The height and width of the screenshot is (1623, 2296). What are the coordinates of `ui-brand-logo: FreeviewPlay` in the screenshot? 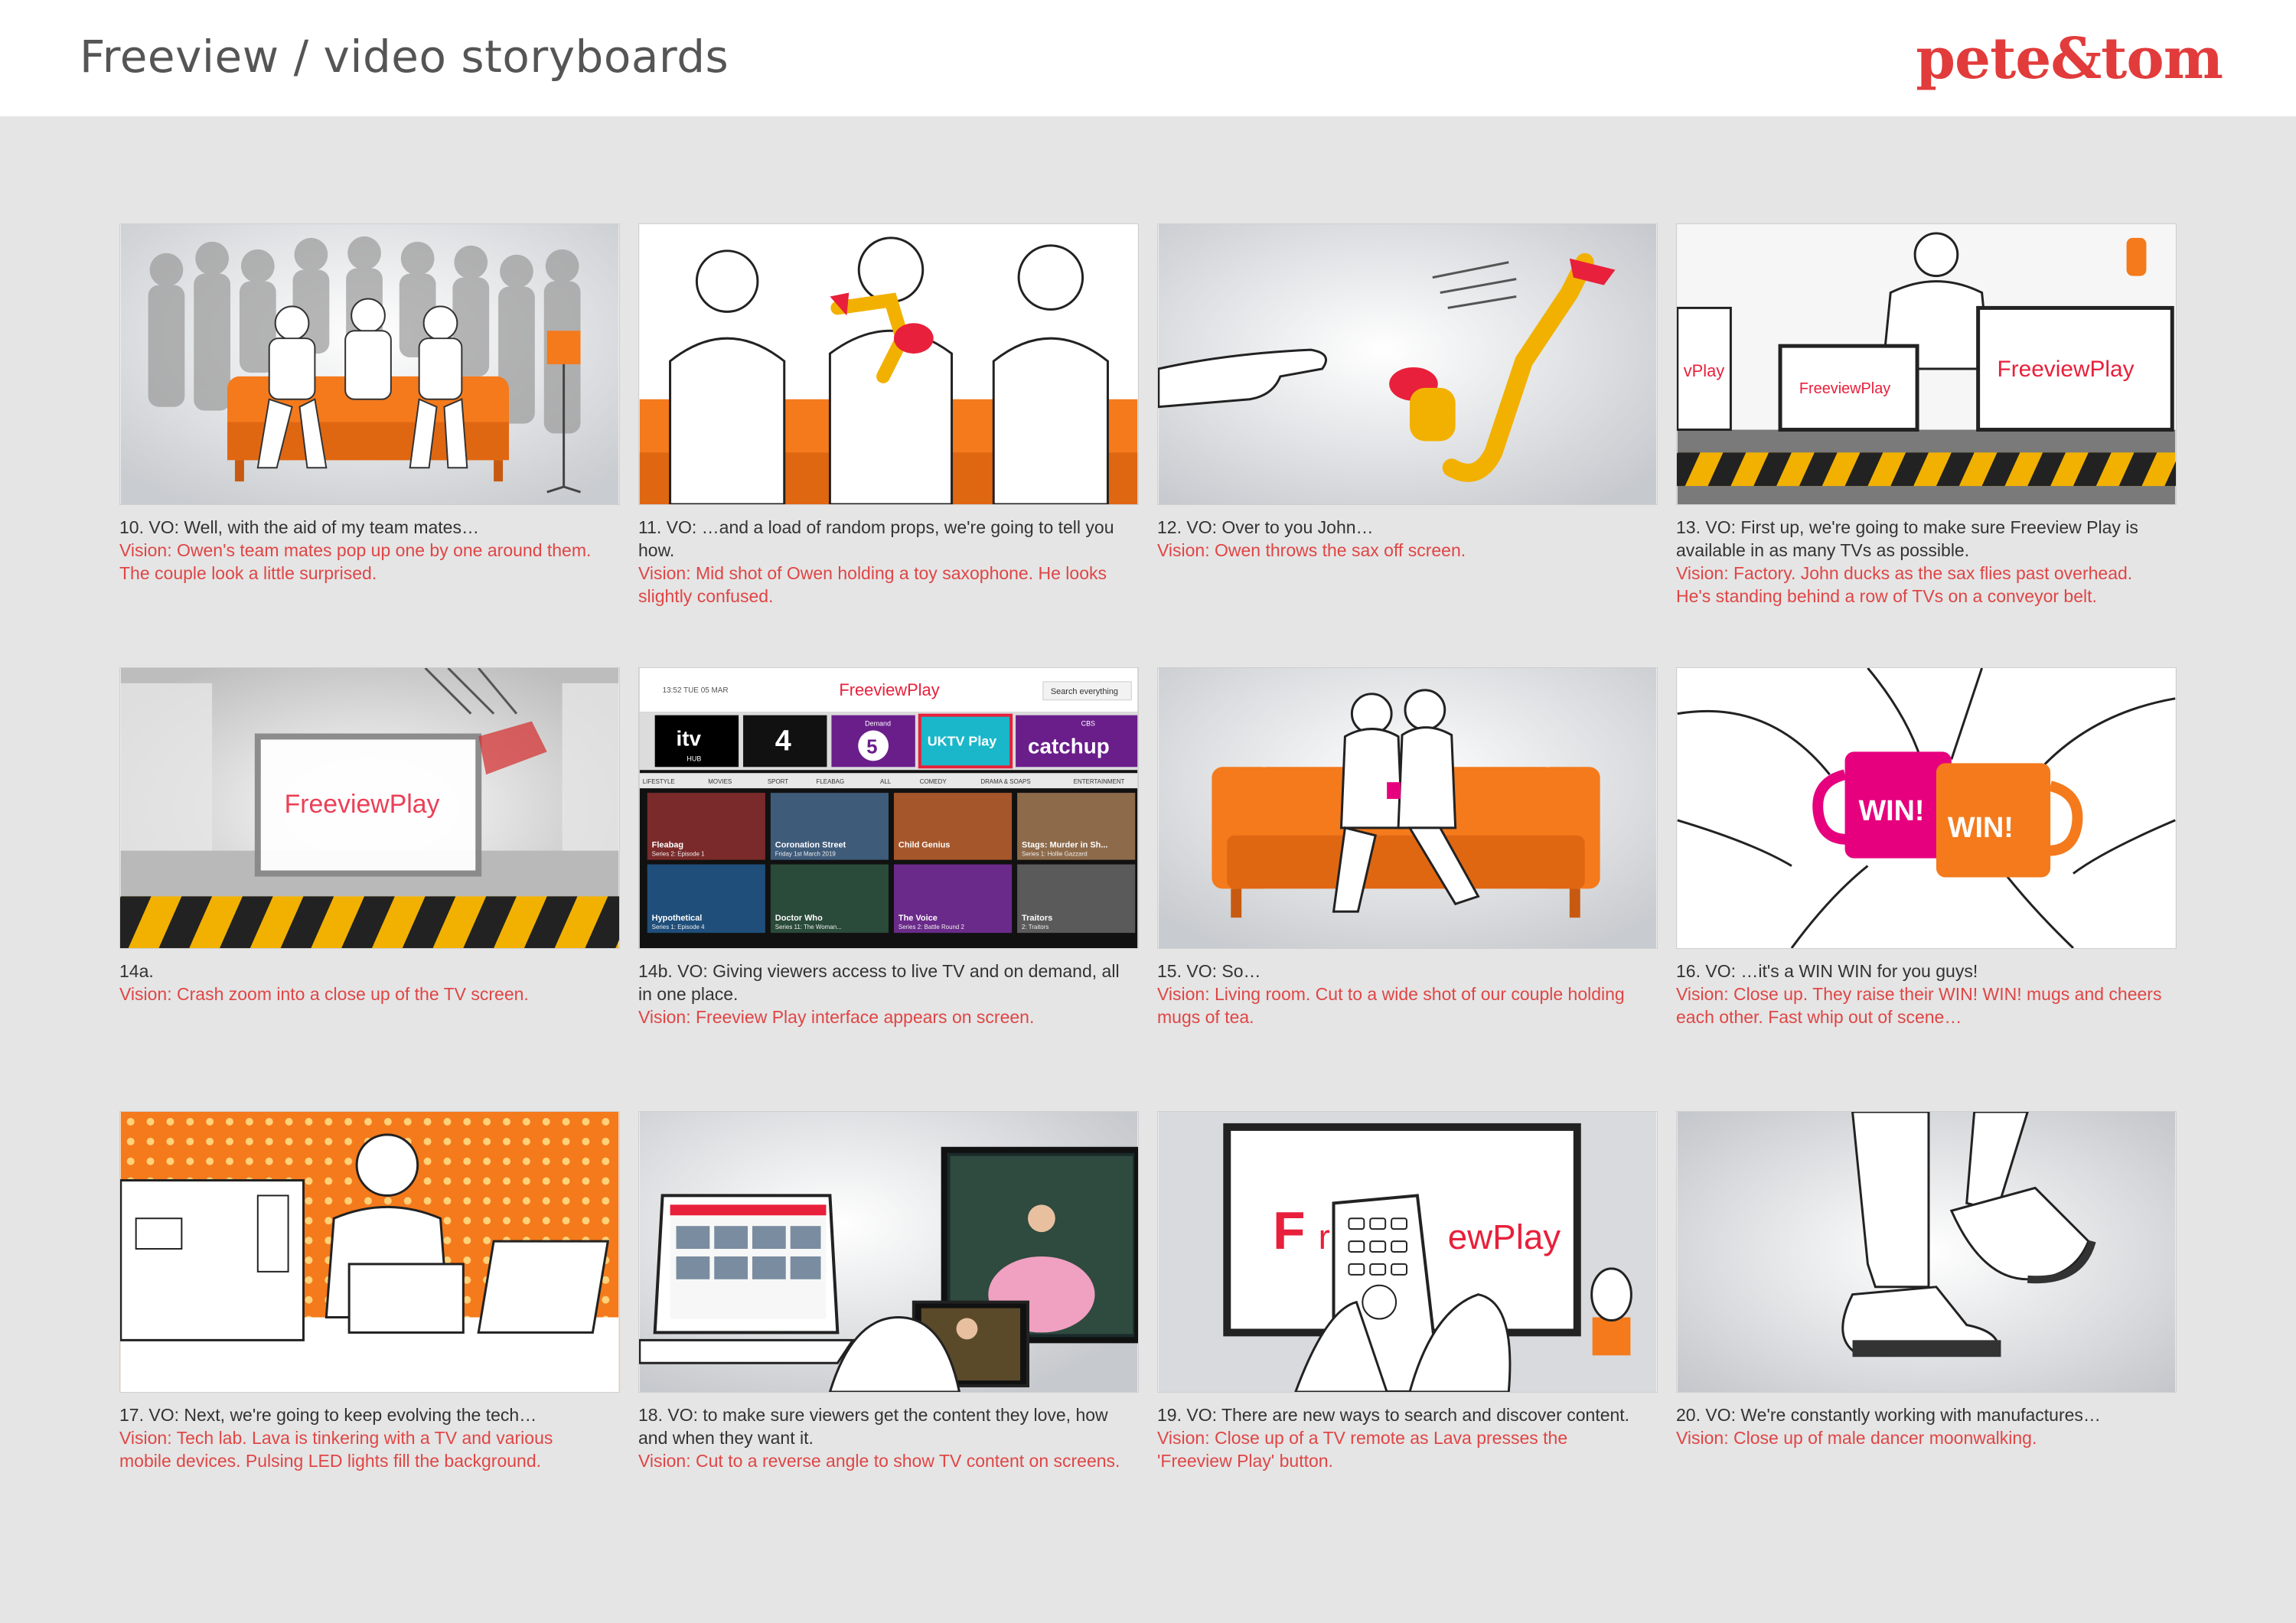 It's located at (889, 689).